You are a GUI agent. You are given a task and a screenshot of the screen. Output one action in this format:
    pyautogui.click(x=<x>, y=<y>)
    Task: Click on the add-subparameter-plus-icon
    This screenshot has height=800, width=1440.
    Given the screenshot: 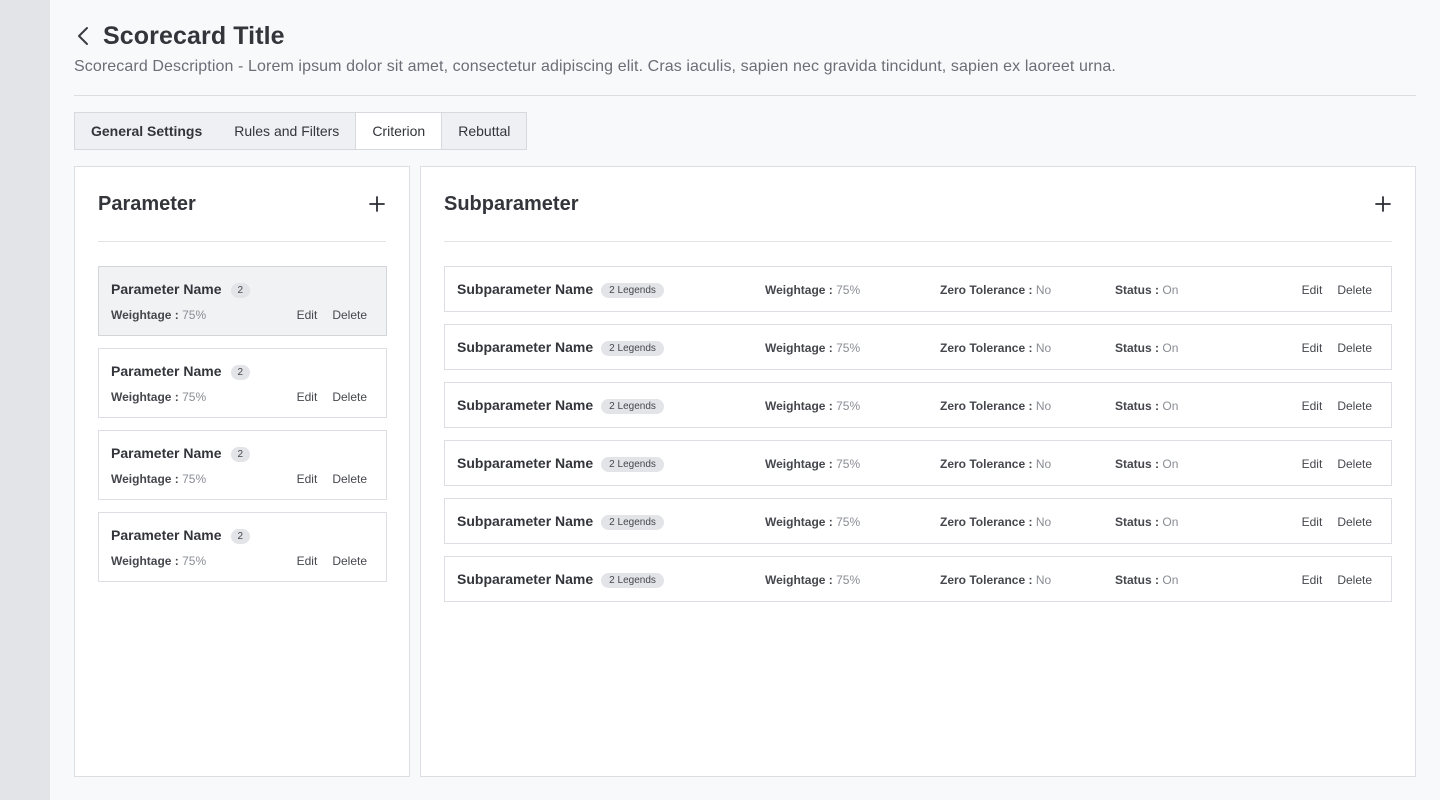 What is the action you would take?
    pyautogui.click(x=1383, y=204)
    